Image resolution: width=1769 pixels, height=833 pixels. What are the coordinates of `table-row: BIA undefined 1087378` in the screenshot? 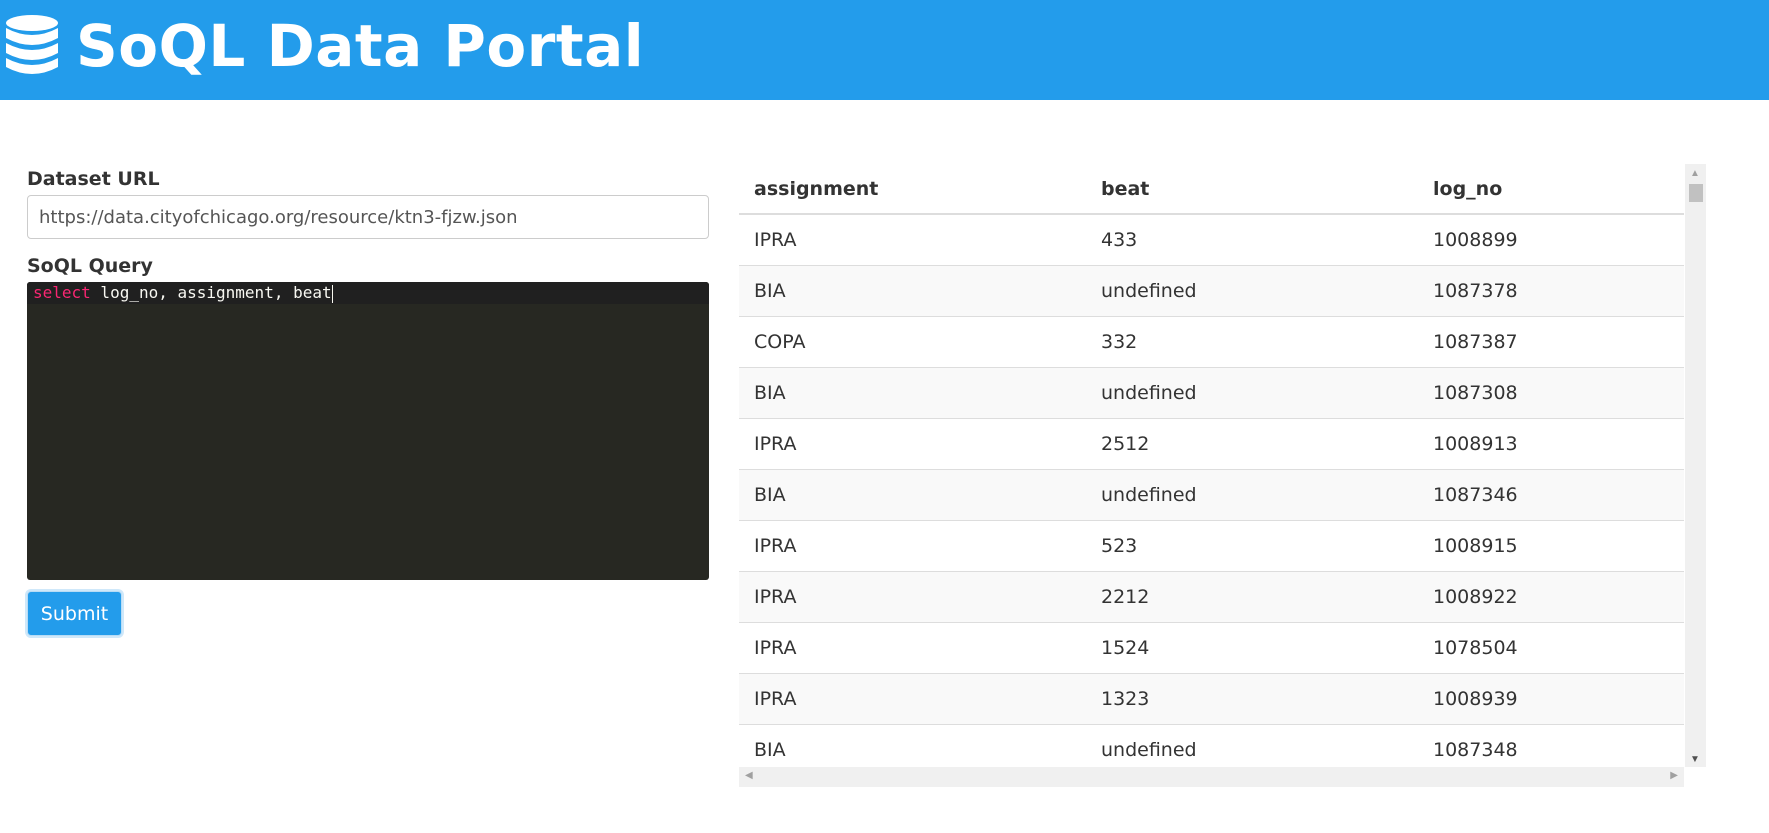 It's located at (1211, 290).